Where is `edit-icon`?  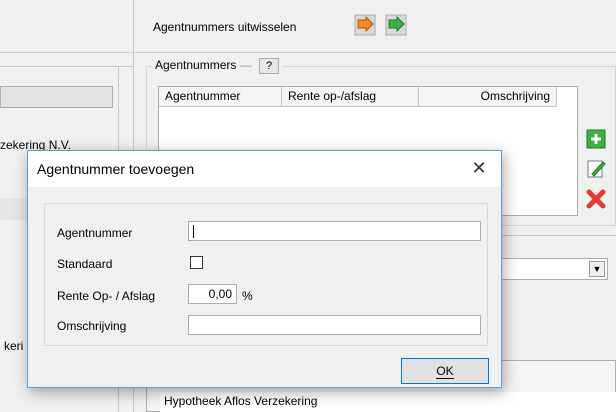
edit-icon is located at coordinates (596, 169).